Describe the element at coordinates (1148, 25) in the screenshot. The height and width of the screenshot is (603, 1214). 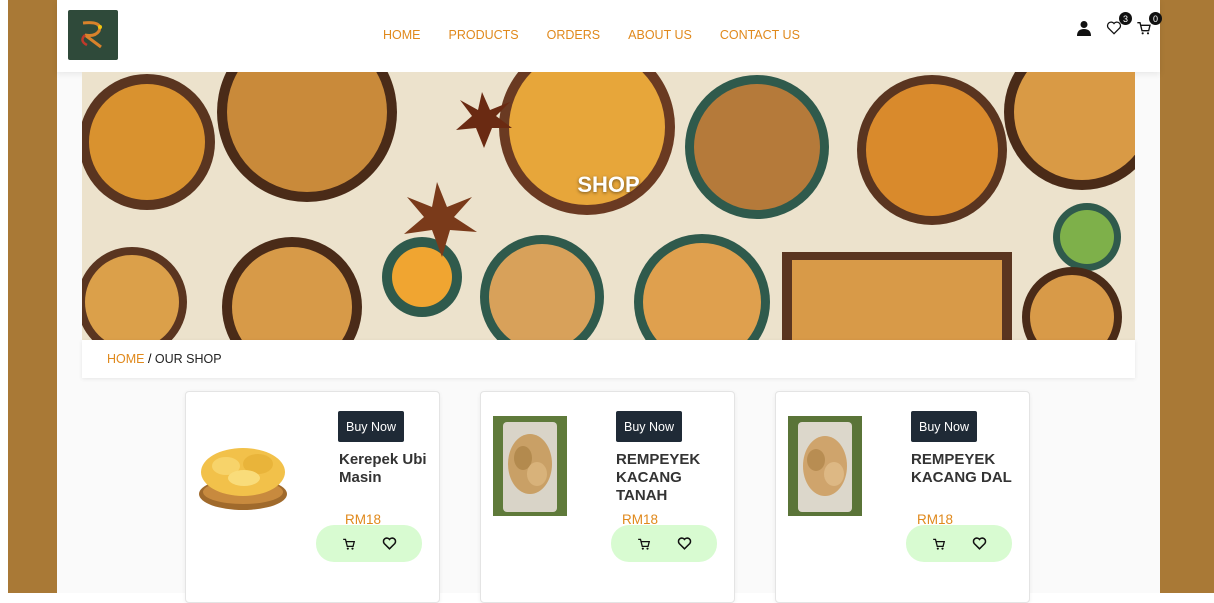
I see `cart-button: 0` at that location.